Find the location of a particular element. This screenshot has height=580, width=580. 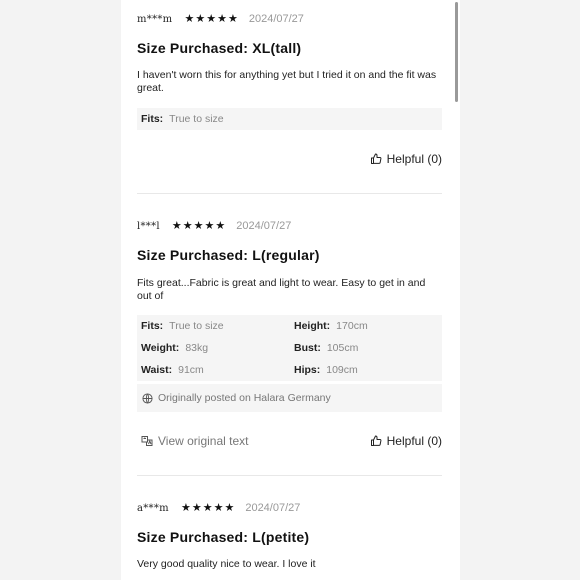

view-original-button: View original text is located at coordinates (195, 441).